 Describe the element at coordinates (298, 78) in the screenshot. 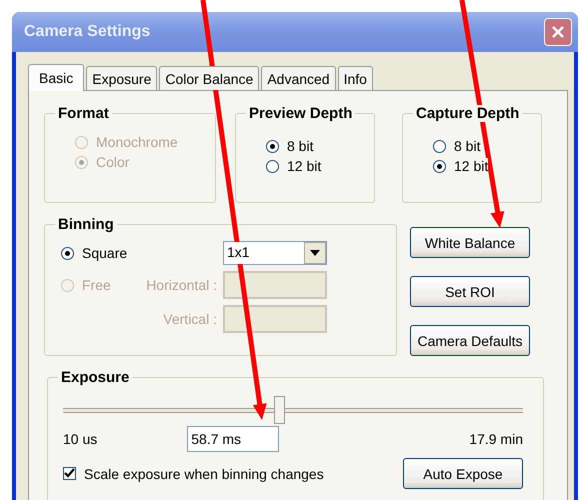

I see `tab: Advanced` at that location.